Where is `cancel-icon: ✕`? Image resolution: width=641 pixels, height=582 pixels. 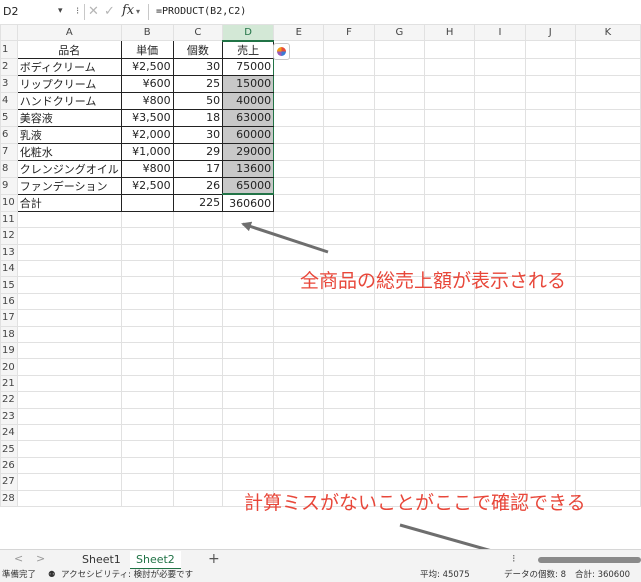 cancel-icon: ✕ is located at coordinates (93, 11).